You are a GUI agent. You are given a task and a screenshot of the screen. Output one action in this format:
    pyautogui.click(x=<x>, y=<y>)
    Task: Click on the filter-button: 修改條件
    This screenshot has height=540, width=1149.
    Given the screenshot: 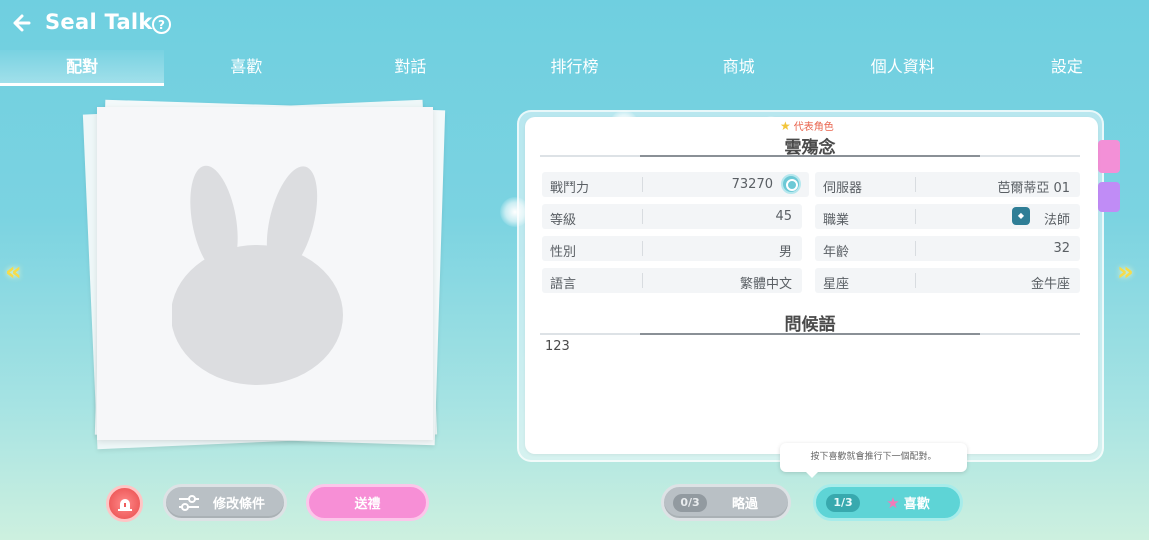 What is the action you would take?
    pyautogui.click(x=225, y=502)
    